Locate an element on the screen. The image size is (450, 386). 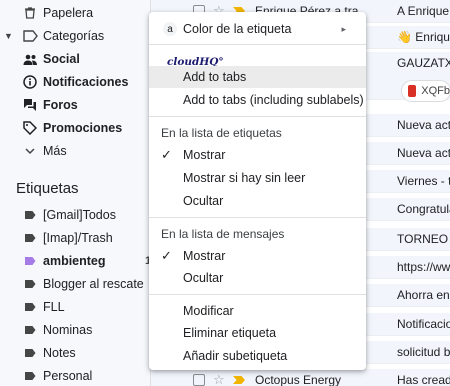
menu-item-add-sublabel: Añadir subetiqueta is located at coordinates (257, 356).